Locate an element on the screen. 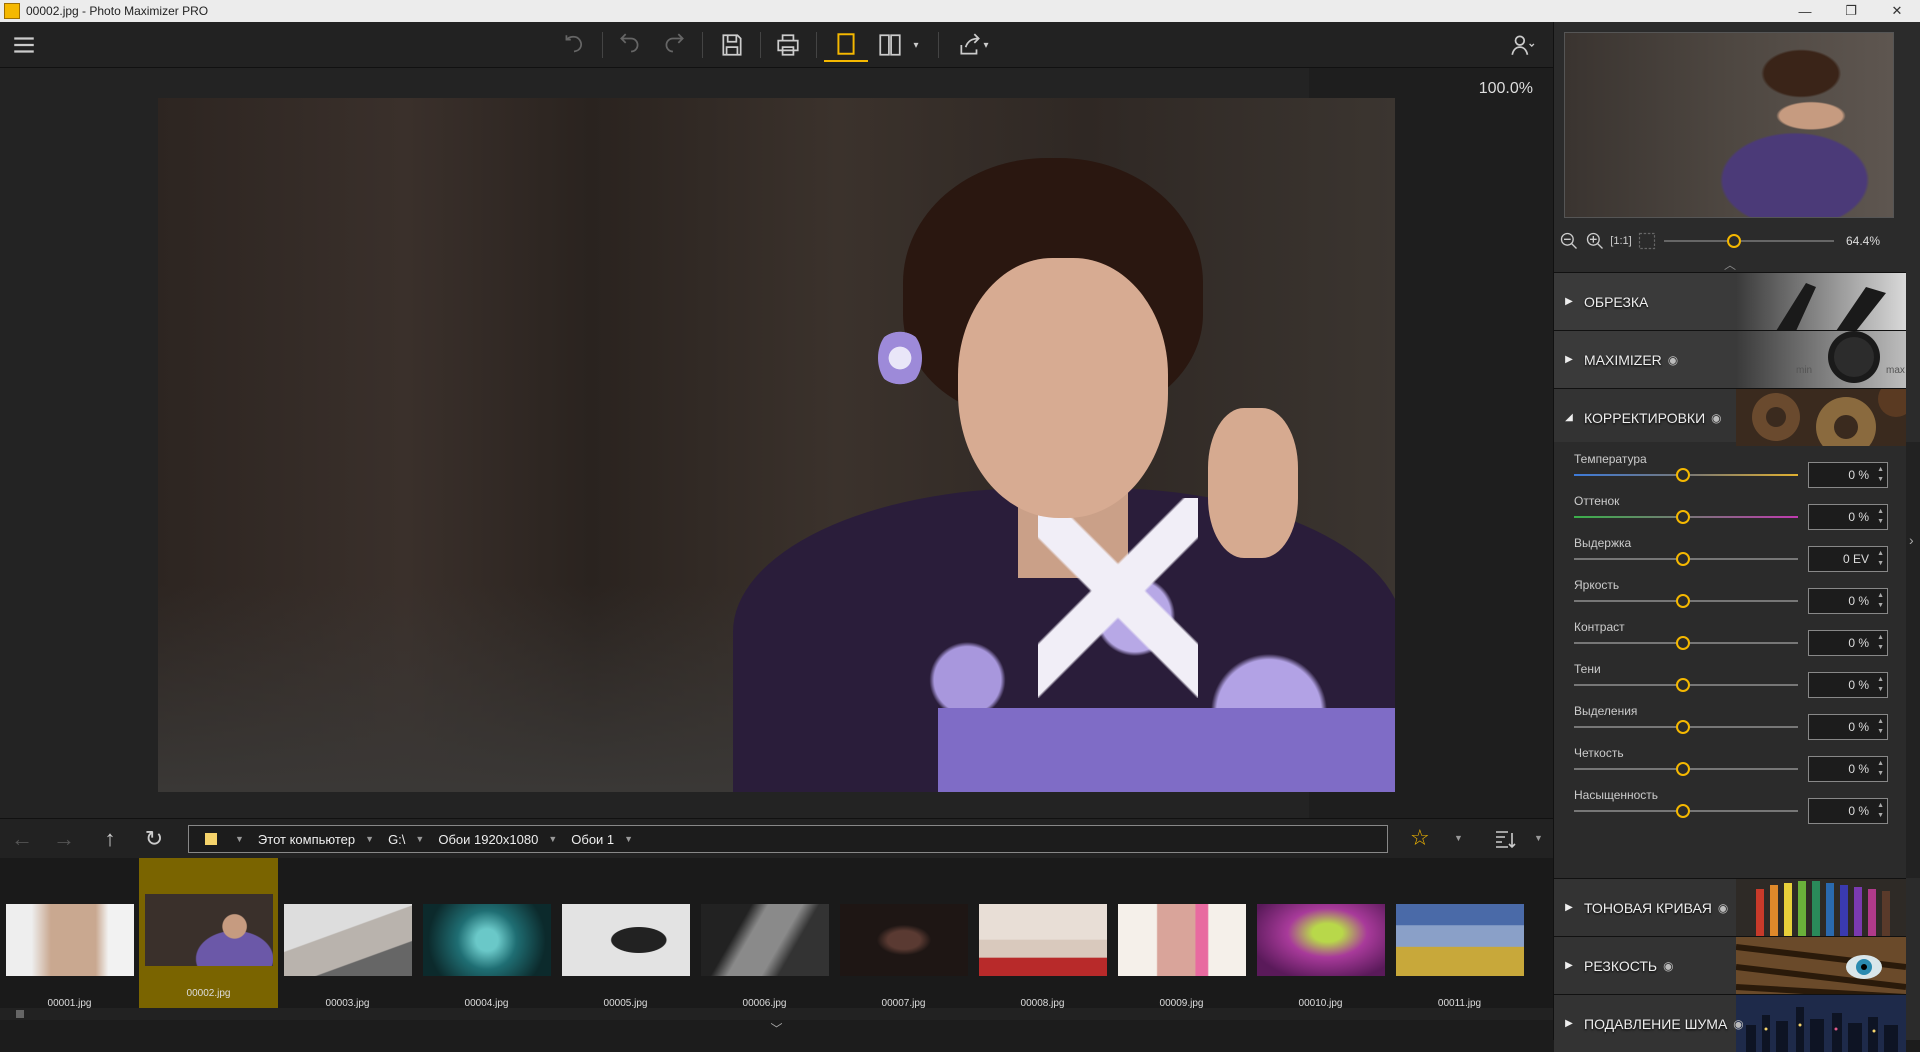 This screenshot has height=1052, width=1920. view-chevron-down-icon: ▾ is located at coordinates (916, 45).